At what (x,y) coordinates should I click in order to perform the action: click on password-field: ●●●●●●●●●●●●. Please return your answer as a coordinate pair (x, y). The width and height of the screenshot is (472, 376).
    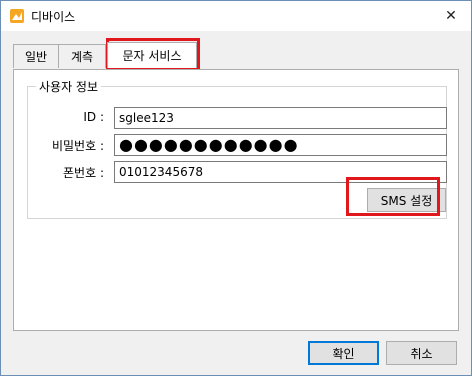
    Looking at the image, I should click on (280, 145).